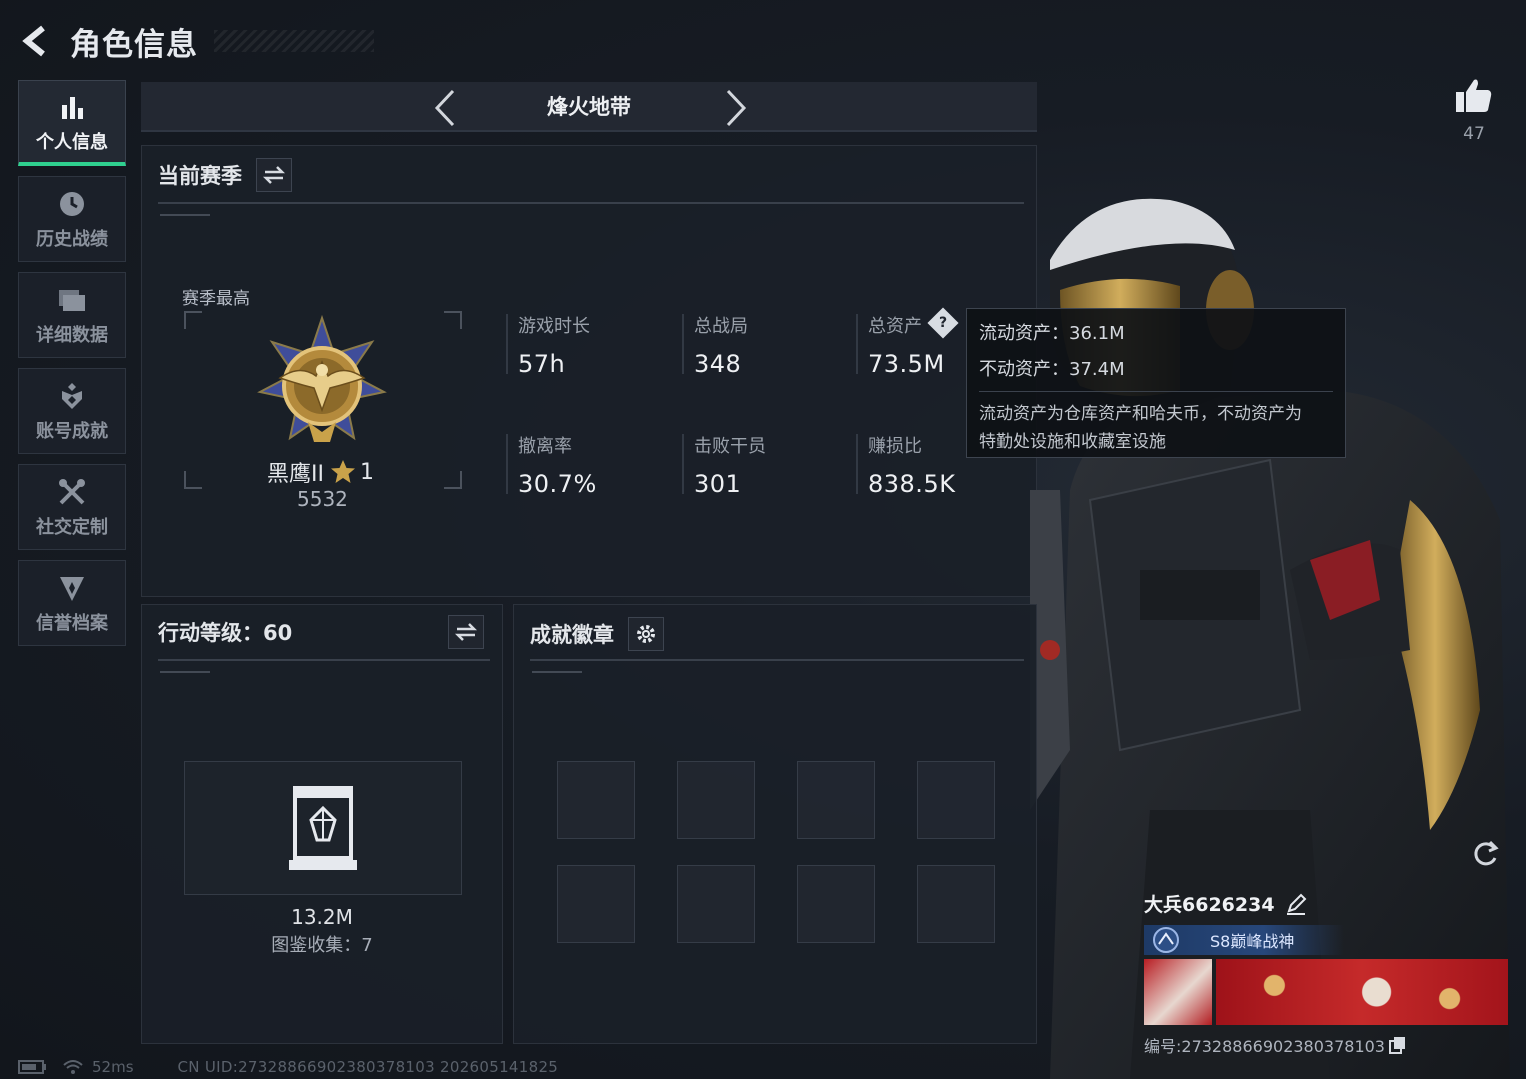 The height and width of the screenshot is (1079, 1526). I want to click on reputation-icon, so click(72, 588).